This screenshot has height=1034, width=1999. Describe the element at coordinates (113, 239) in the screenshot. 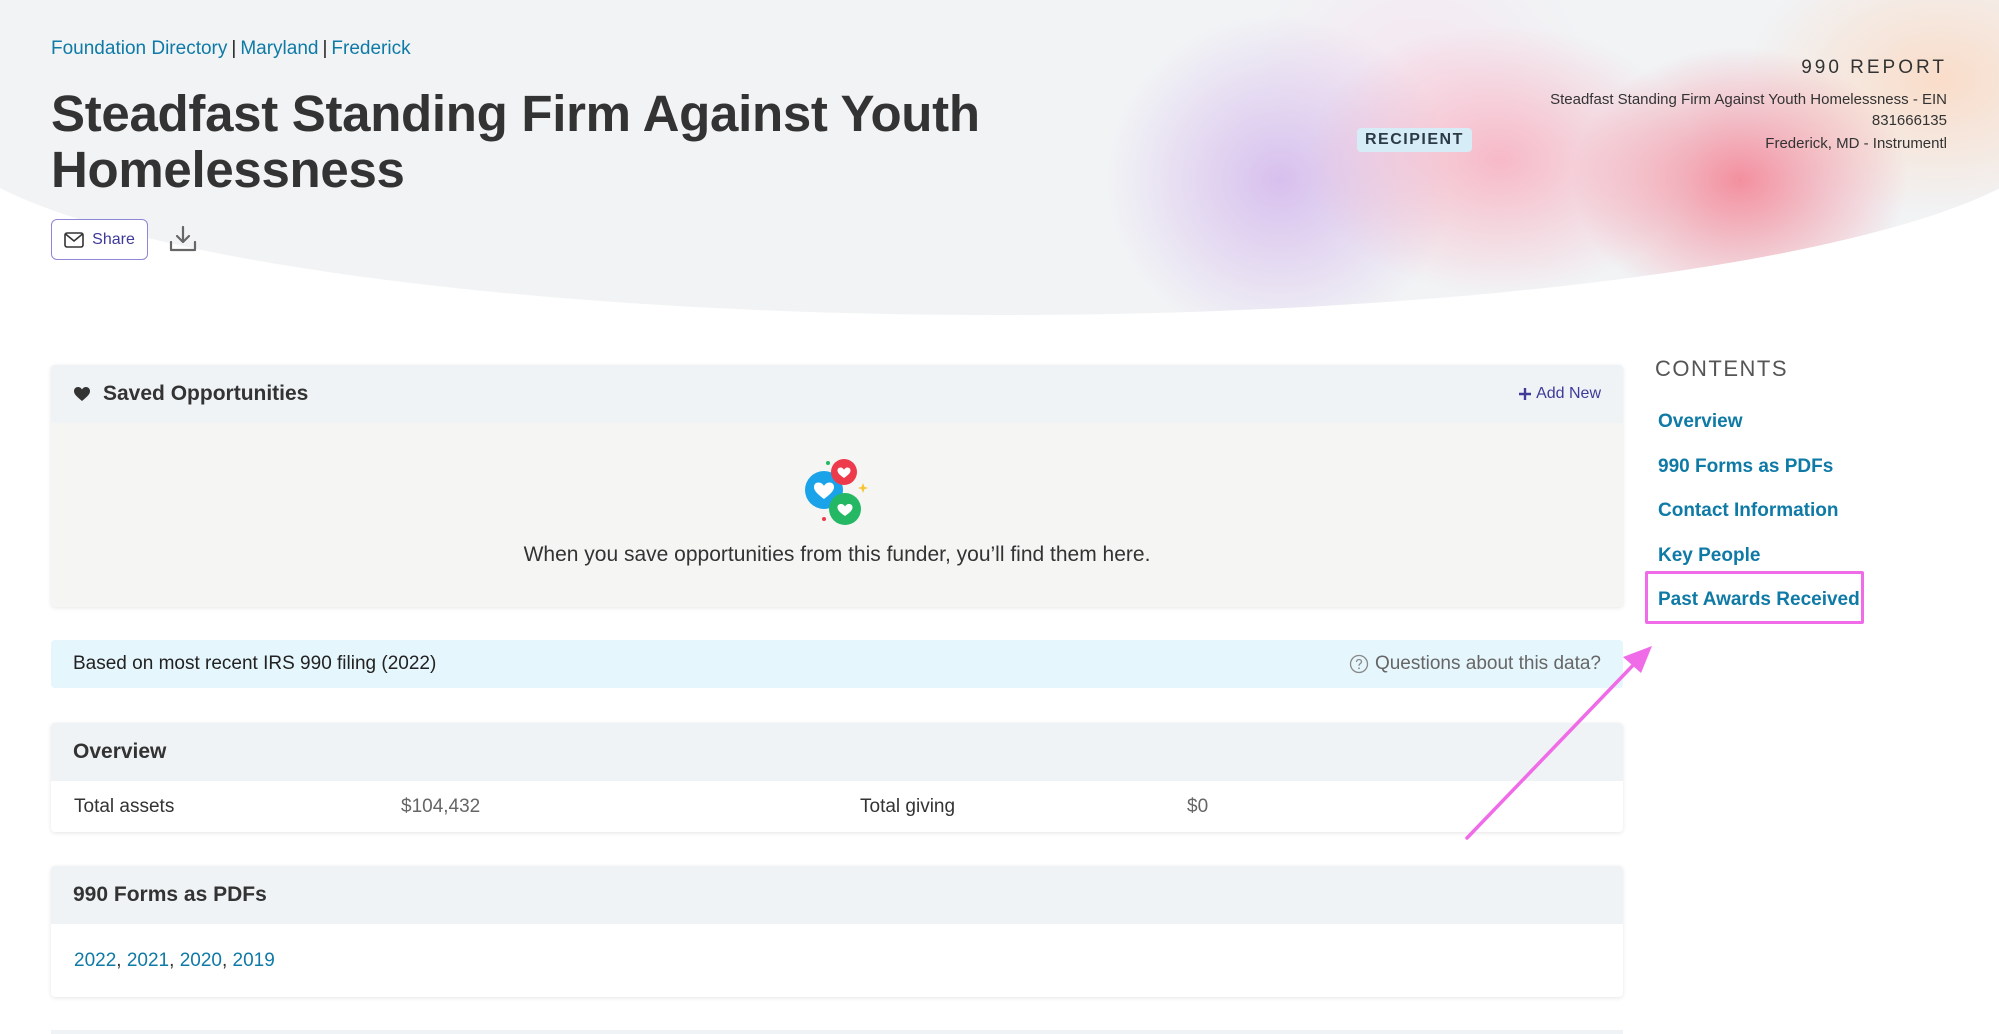

I see `share-label: Share` at that location.